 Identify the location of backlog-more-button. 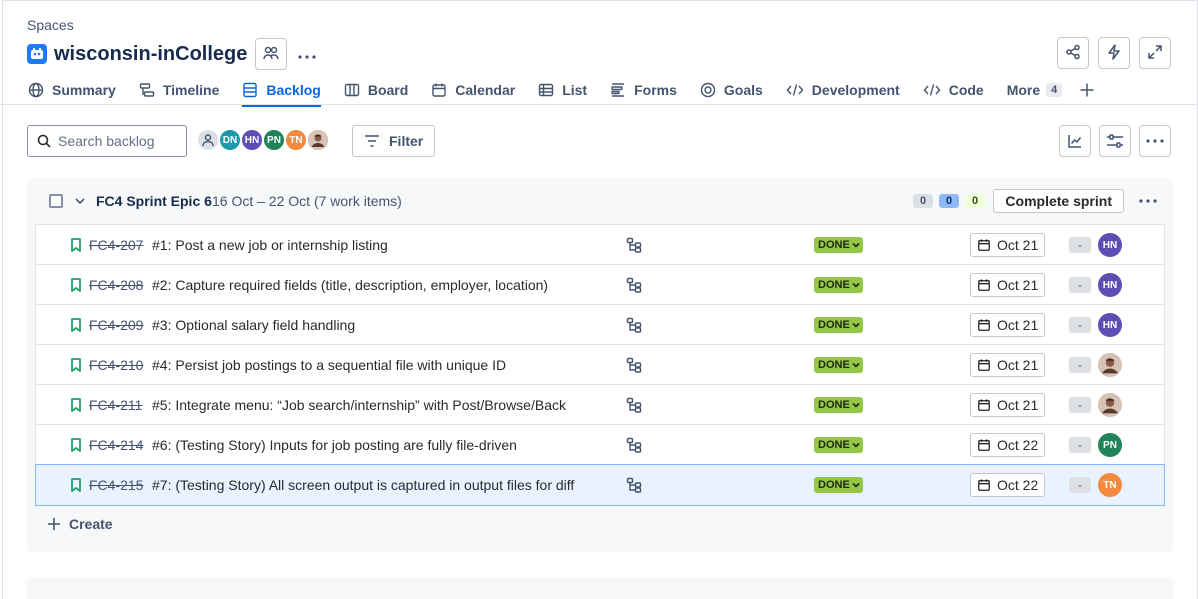
(1155, 141).